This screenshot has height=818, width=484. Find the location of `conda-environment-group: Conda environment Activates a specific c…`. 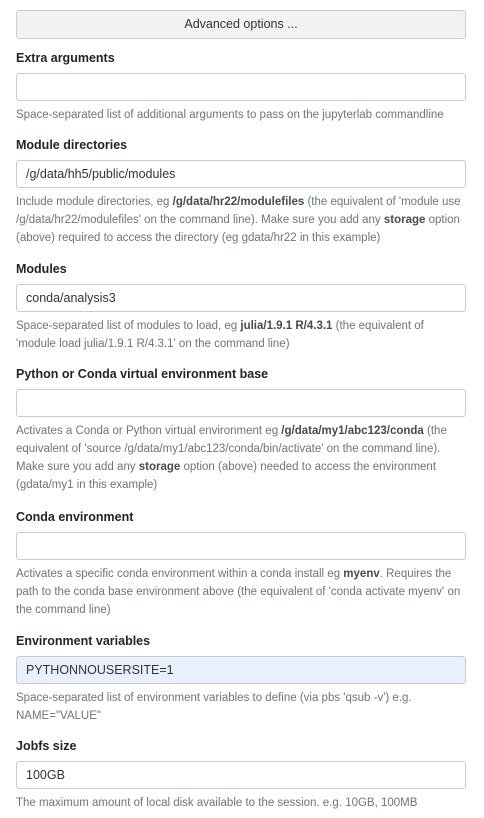

conda-environment-group: Conda environment Activates a specific c… is located at coordinates (241, 564).